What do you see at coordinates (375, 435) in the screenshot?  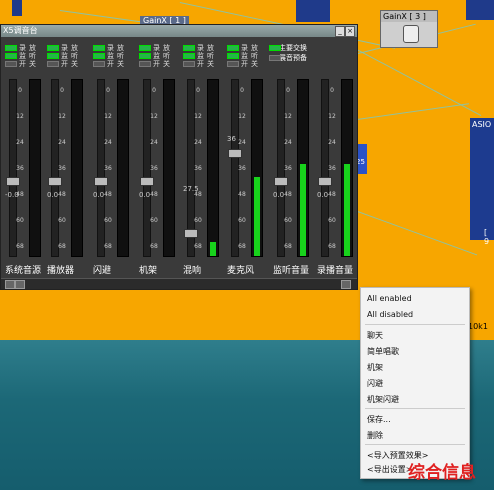 I see `menu-item-delete: 删除` at bounding box center [375, 435].